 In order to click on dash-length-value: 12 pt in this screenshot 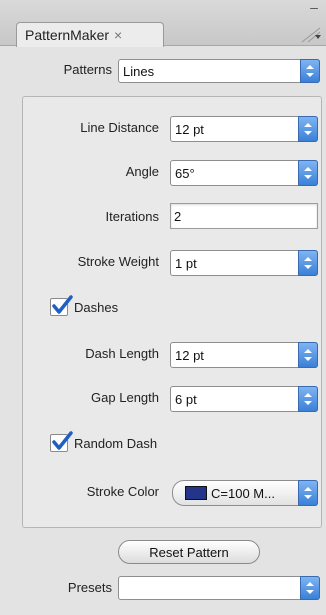, I will do `click(189, 355)`.